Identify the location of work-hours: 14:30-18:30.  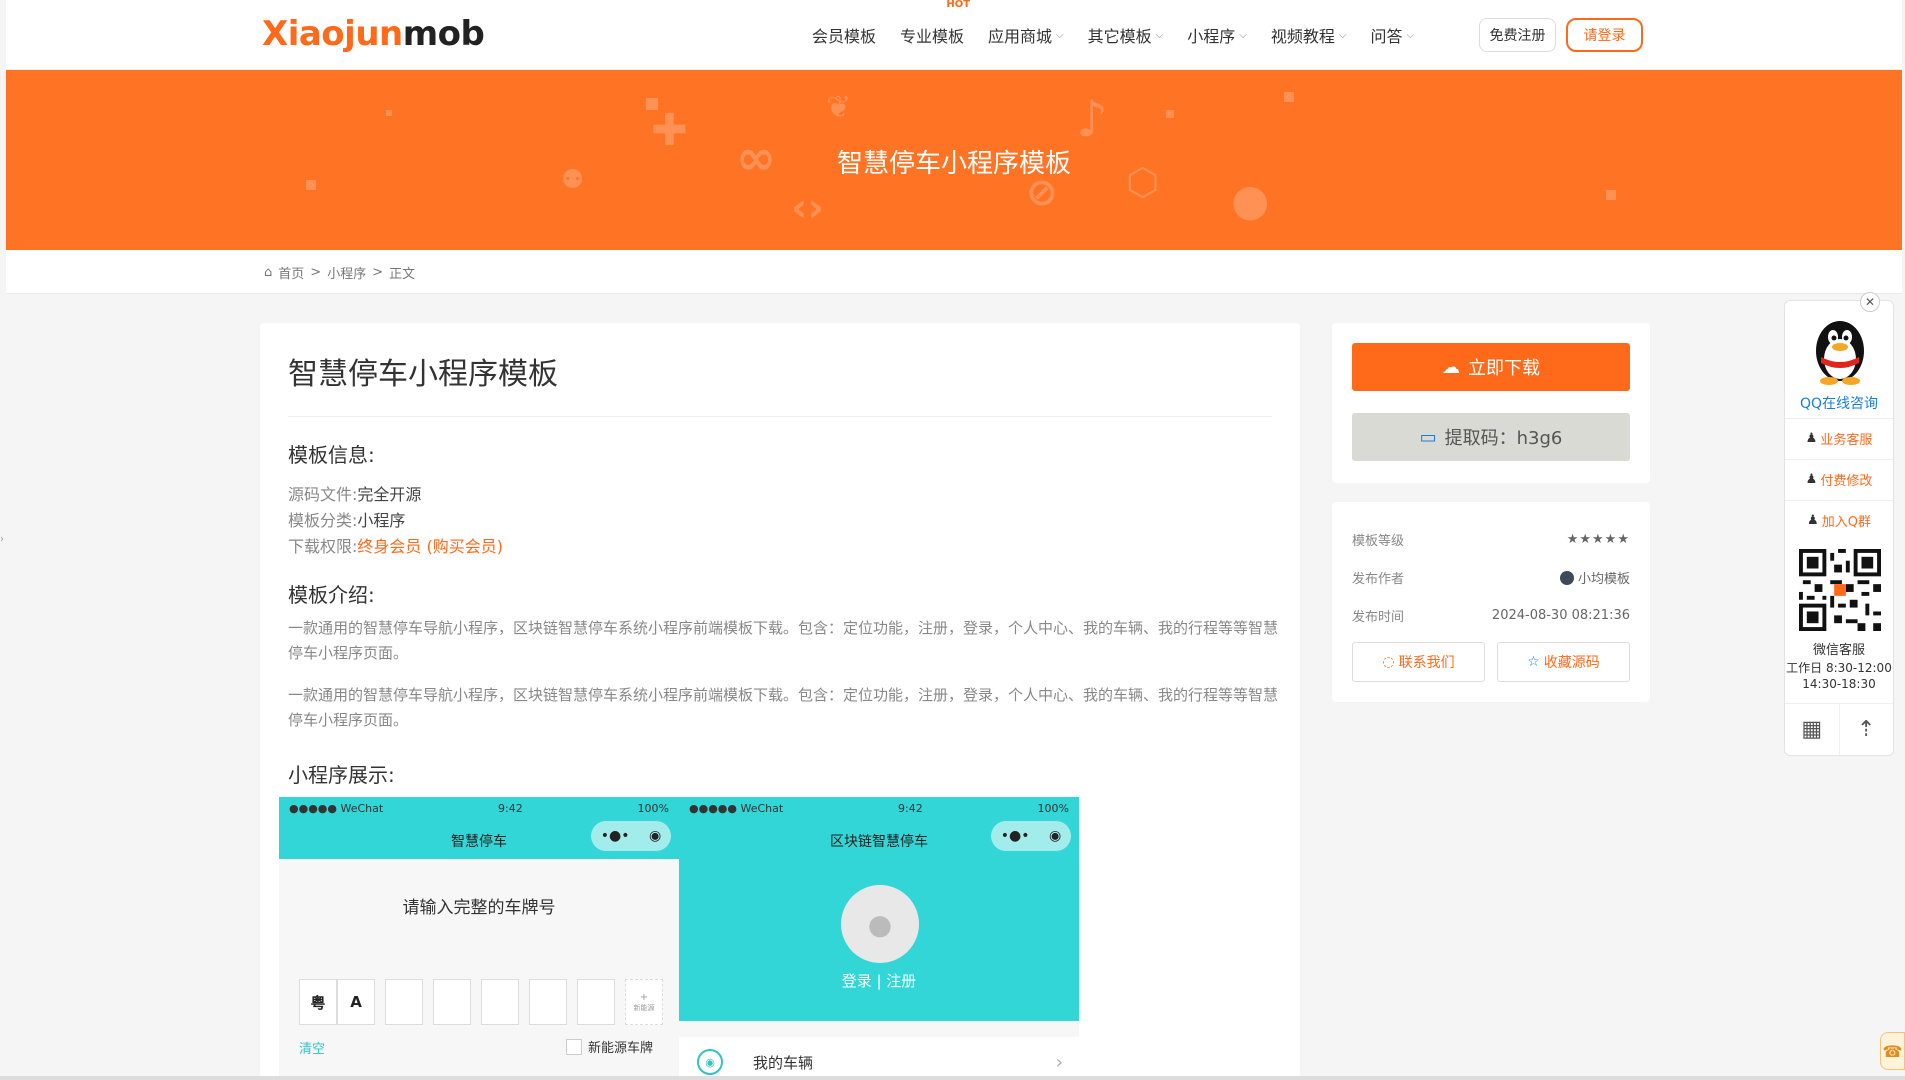
(1839, 684).